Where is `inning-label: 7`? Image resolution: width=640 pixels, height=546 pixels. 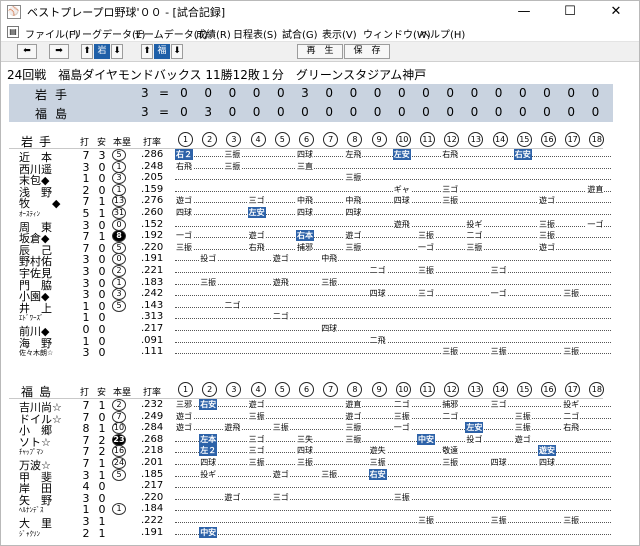
inning-label: 7 is located at coordinates (331, 389).